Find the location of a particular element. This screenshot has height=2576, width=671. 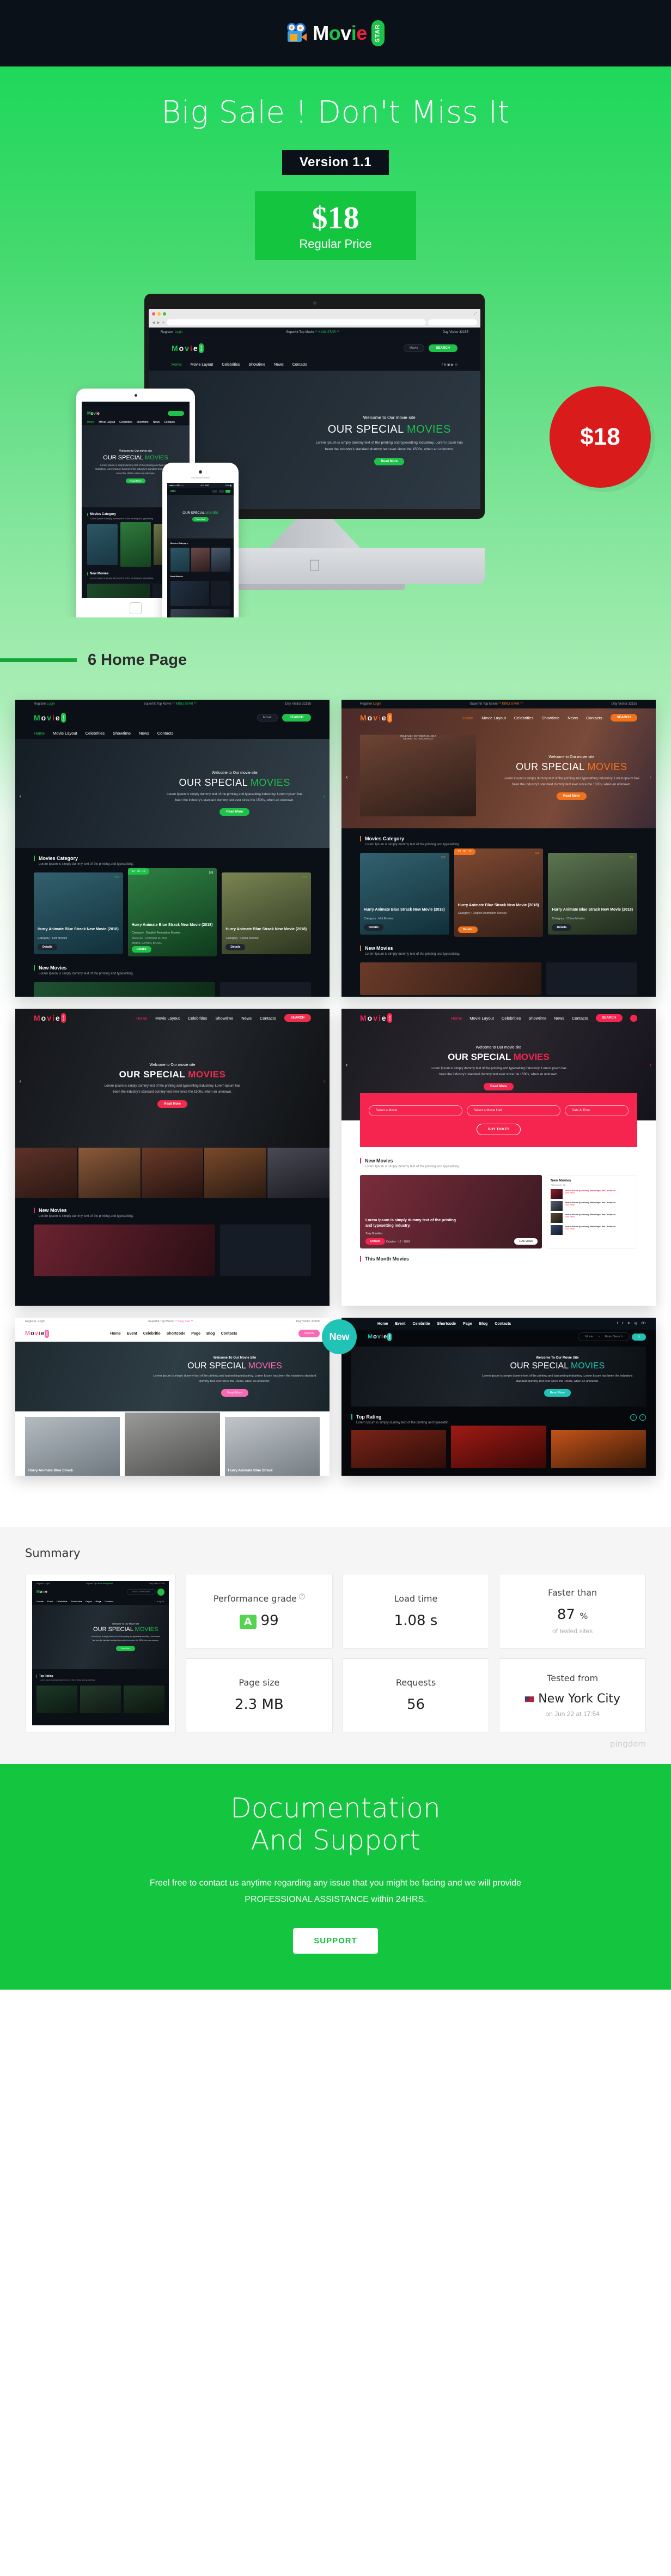

browser-newtab-icon: + is located at coordinates (163, 323).